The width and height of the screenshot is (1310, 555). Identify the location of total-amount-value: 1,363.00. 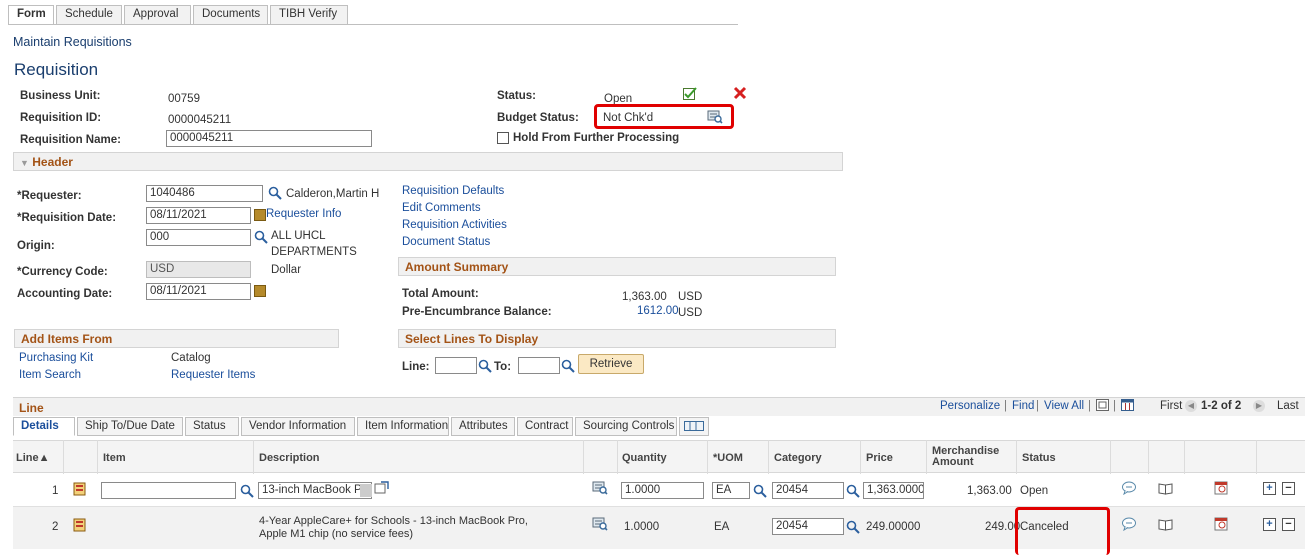
(644, 297).